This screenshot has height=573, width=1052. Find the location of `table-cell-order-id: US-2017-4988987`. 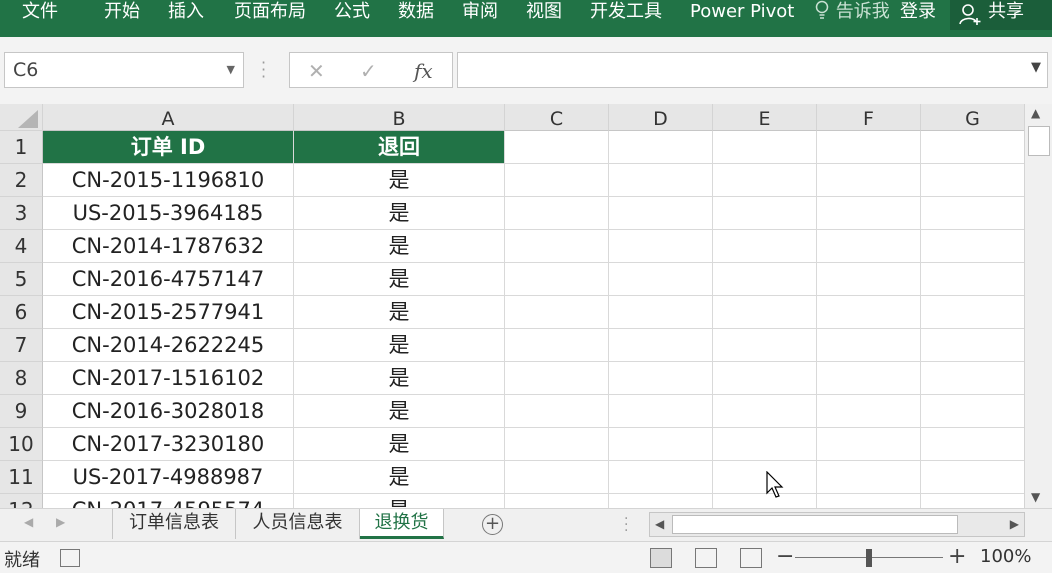

table-cell-order-id: US-2017-4988987 is located at coordinates (168, 477).